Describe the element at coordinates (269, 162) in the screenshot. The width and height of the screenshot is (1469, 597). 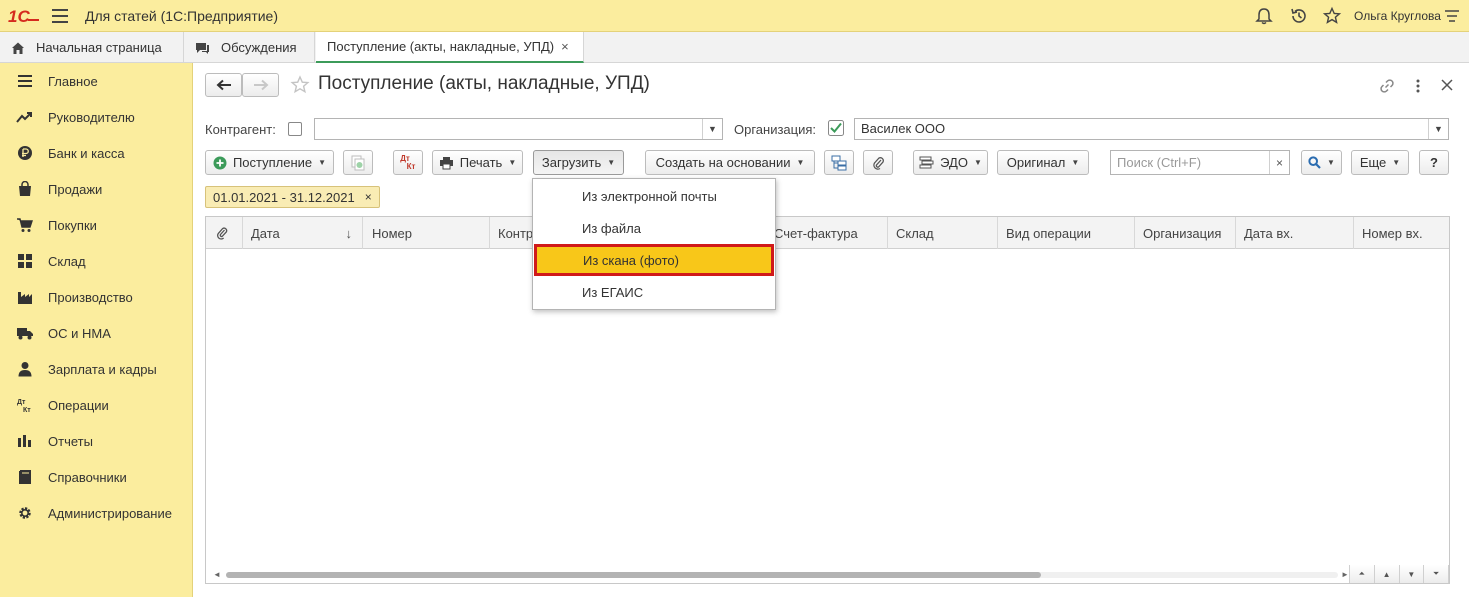
I see `receipt-create-button: Поступление ▼` at that location.